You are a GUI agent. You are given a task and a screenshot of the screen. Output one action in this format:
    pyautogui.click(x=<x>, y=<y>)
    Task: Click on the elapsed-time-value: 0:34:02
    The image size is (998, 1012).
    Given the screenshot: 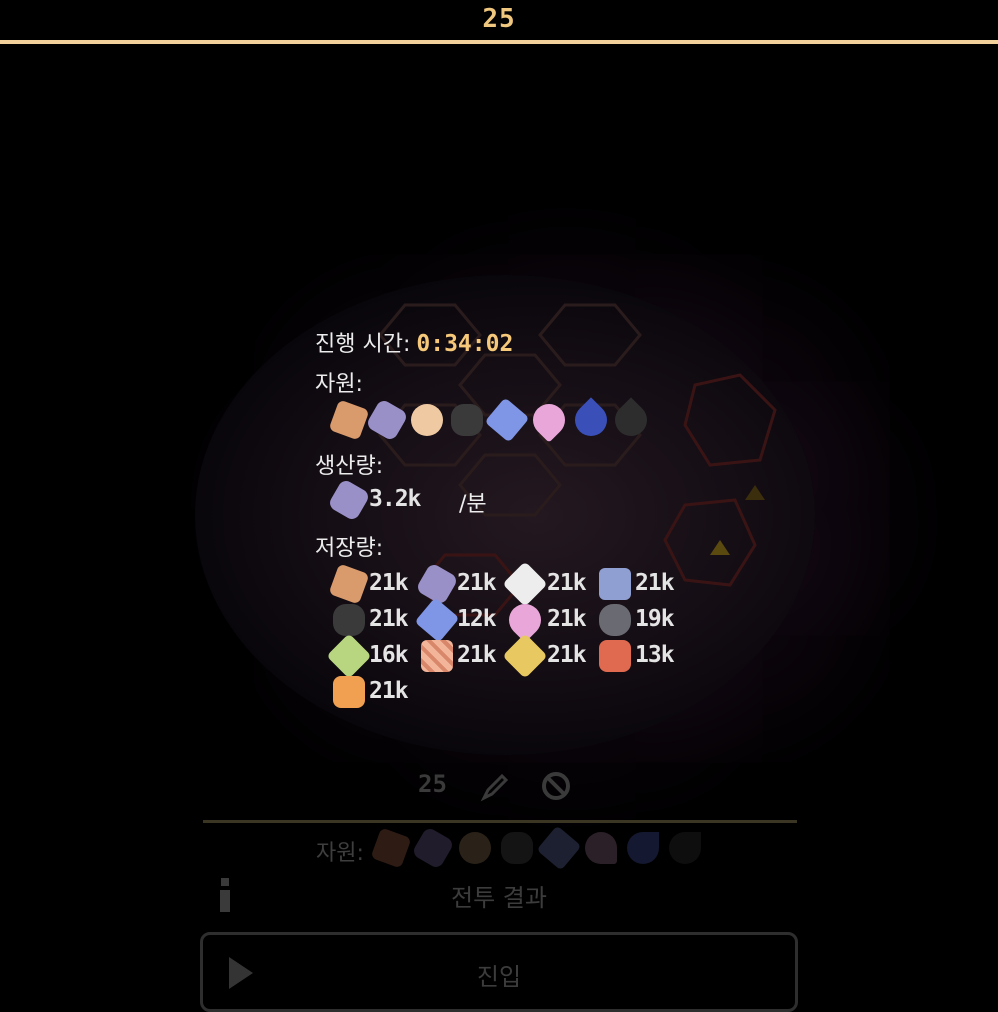 What is the action you would take?
    pyautogui.click(x=465, y=344)
    